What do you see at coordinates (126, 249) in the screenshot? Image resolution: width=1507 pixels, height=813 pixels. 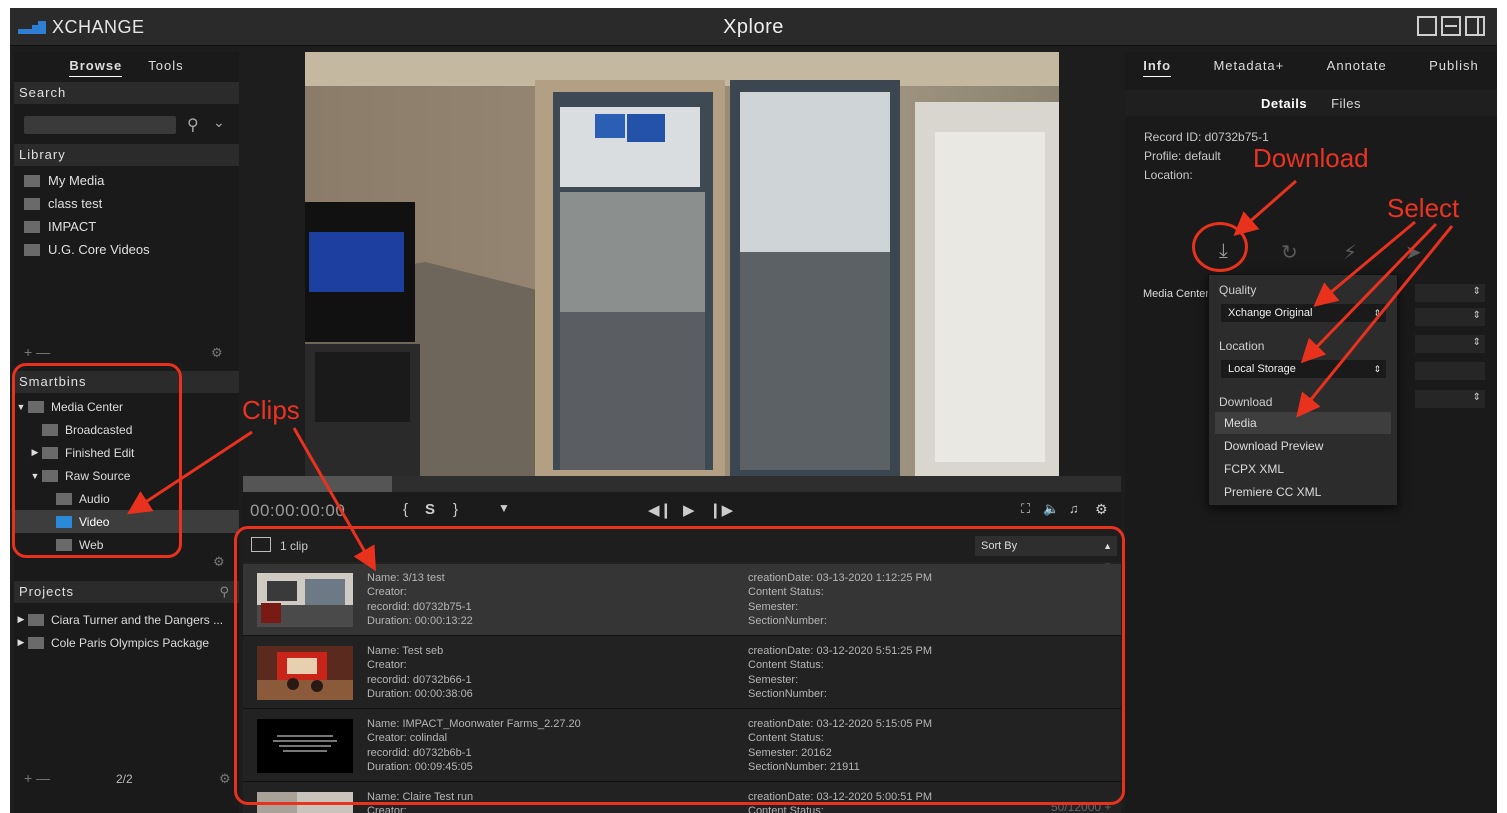 I see `library-item: U.G. Core Videos` at bounding box center [126, 249].